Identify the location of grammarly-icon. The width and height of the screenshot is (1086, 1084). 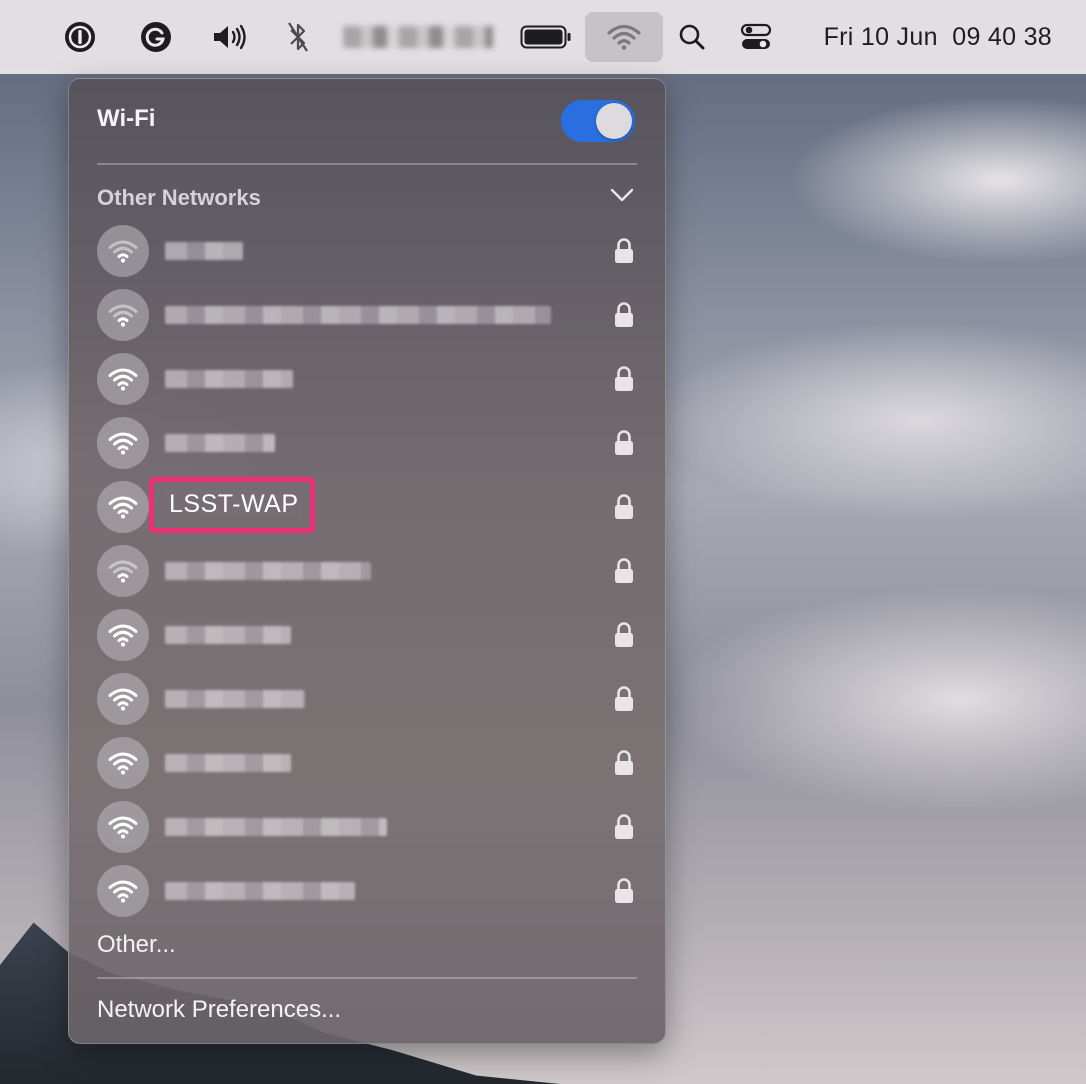
(156, 37).